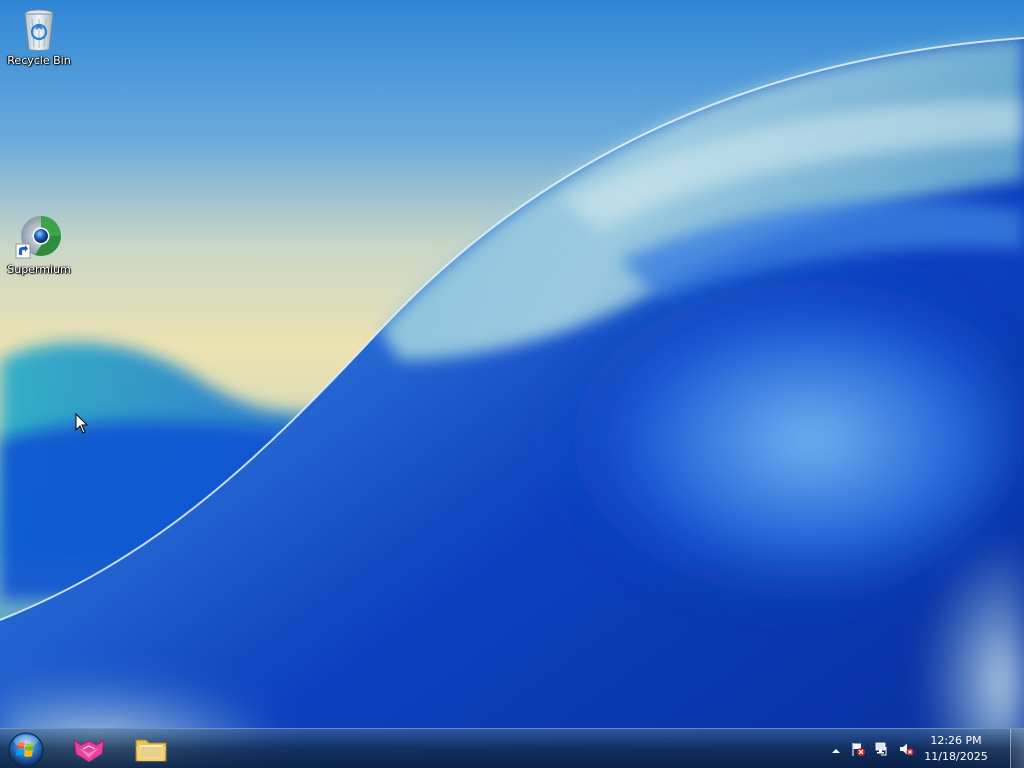 This screenshot has width=1024, height=768. I want to click on taskbar-app-pink-cat, so click(89, 749).